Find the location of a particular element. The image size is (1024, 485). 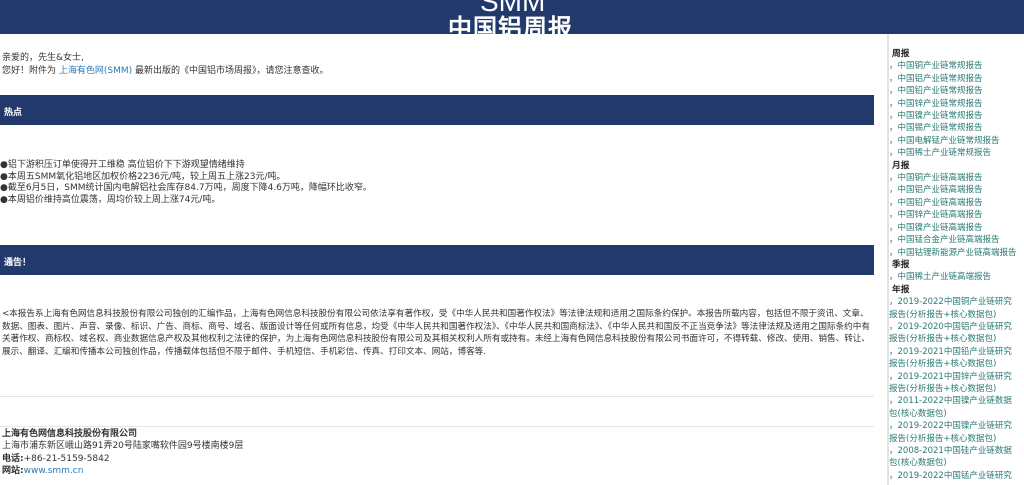

hot-item-4: ●本周铝价维持高位震荡，周均价较上周上涨74元/吨。 is located at coordinates (110, 199).